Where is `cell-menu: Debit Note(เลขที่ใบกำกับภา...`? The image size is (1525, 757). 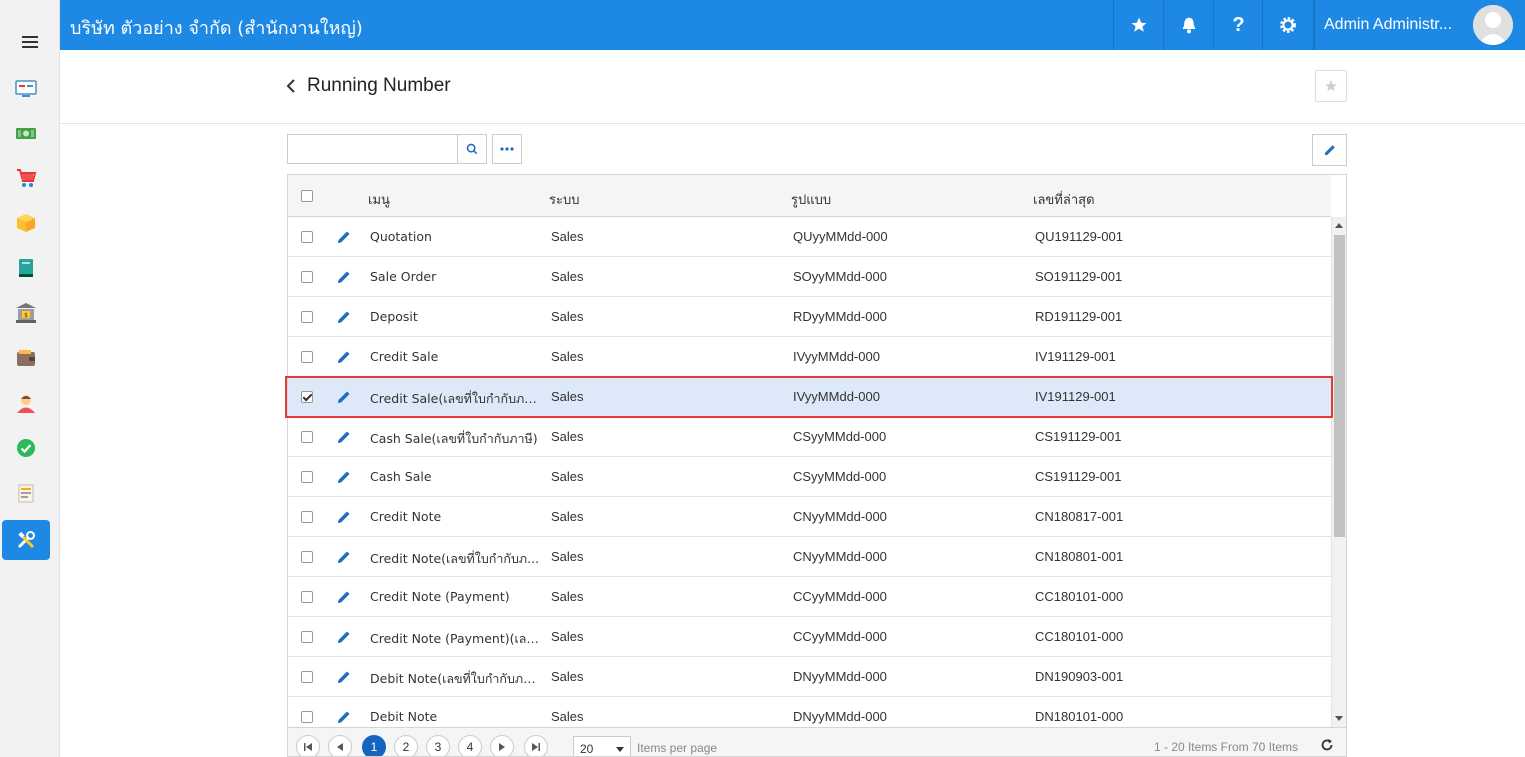 cell-menu: Debit Note(เลขที่ใบกำกับภา... is located at coordinates (455, 678).